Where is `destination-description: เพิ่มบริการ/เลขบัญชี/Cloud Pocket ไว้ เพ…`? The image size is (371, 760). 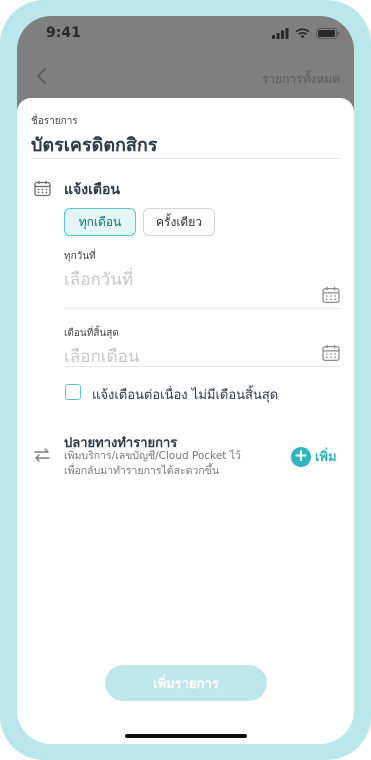 destination-description: เพิ่มบริการ/เลขบัญชี/Cloud Pocket ไว้ เพ… is located at coordinates (152, 464).